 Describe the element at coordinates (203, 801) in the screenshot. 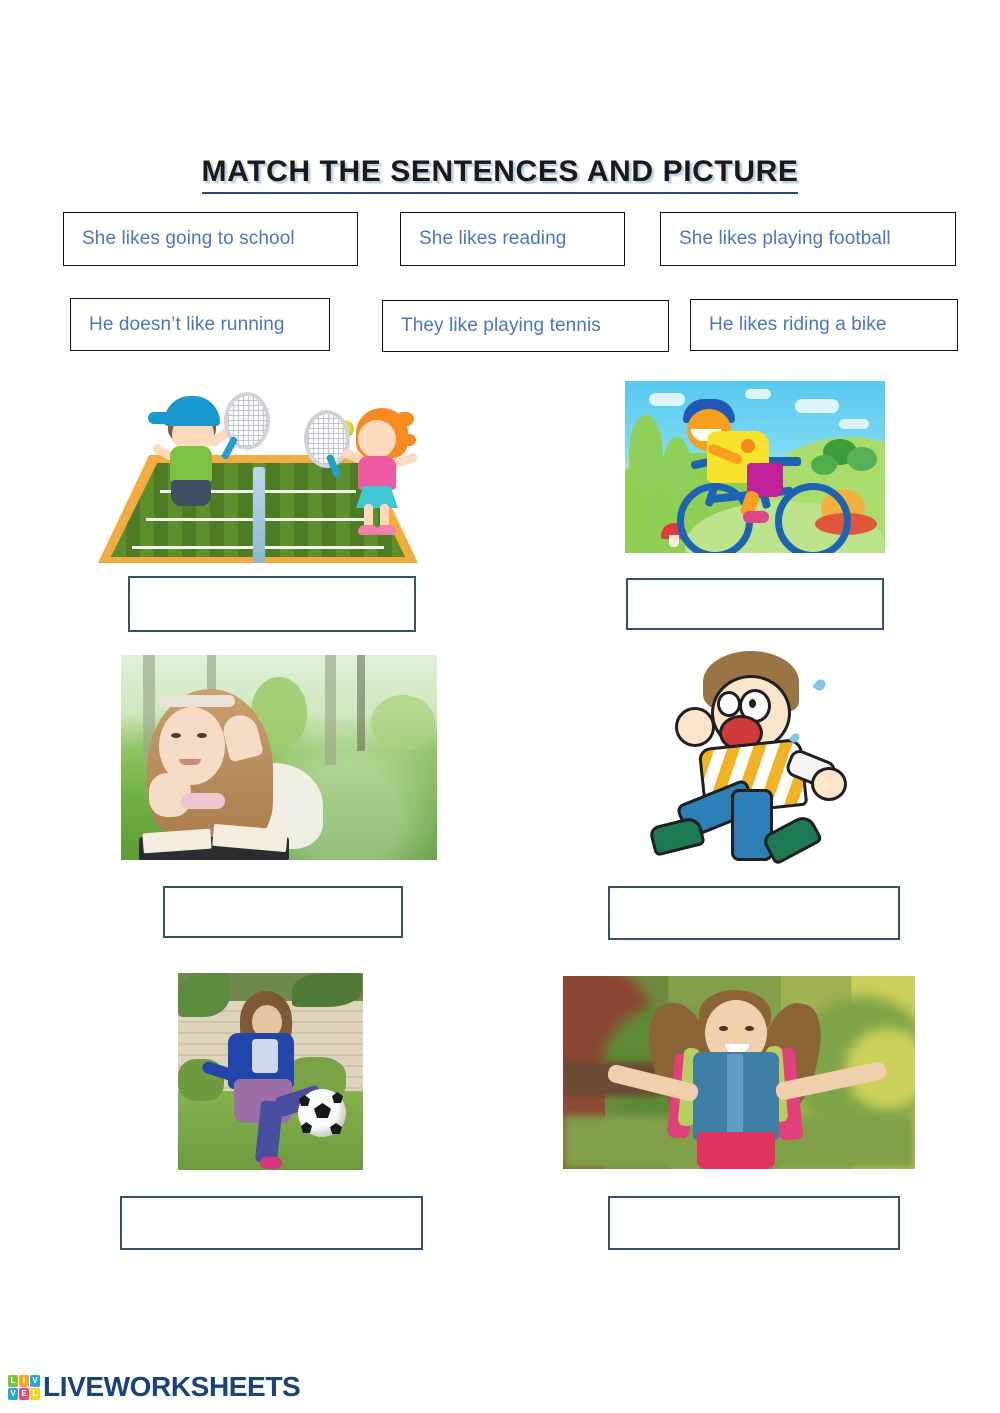

I see `girl-necklace` at that location.